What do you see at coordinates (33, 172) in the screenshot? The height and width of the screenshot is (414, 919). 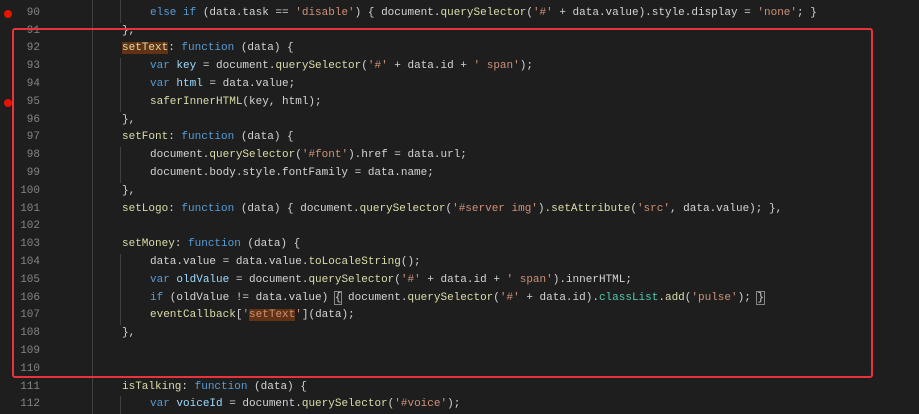 I see `line-number: 99` at bounding box center [33, 172].